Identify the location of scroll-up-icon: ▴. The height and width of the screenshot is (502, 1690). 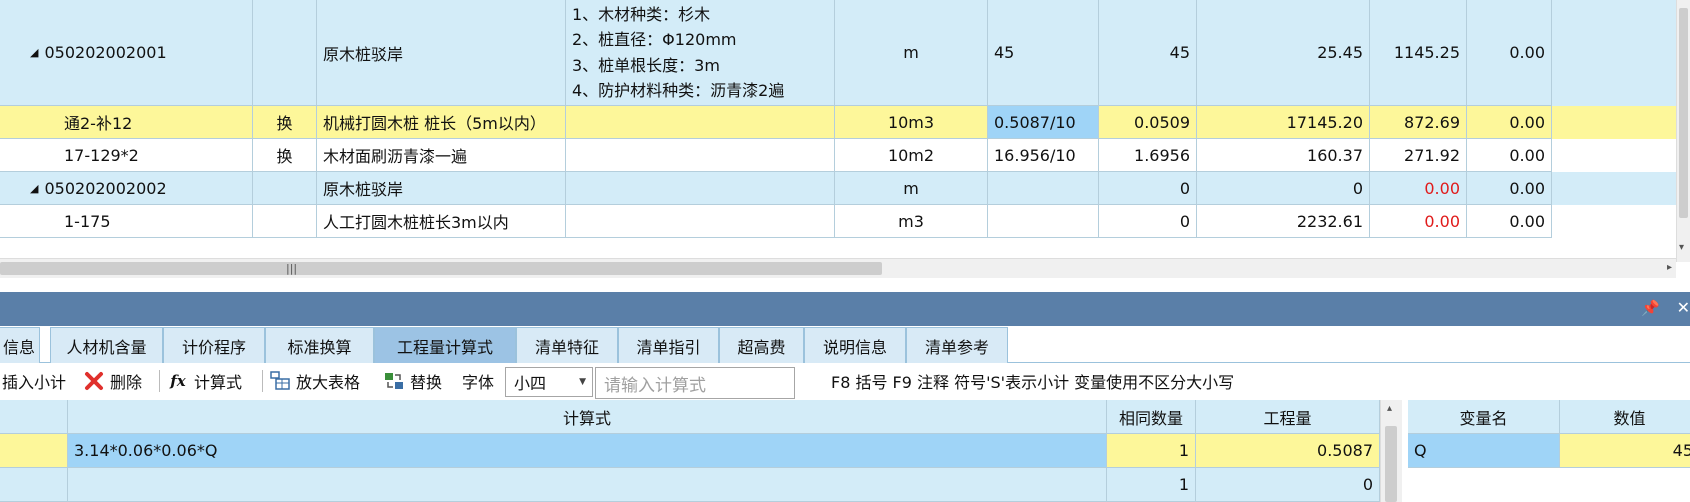
(1389, 408).